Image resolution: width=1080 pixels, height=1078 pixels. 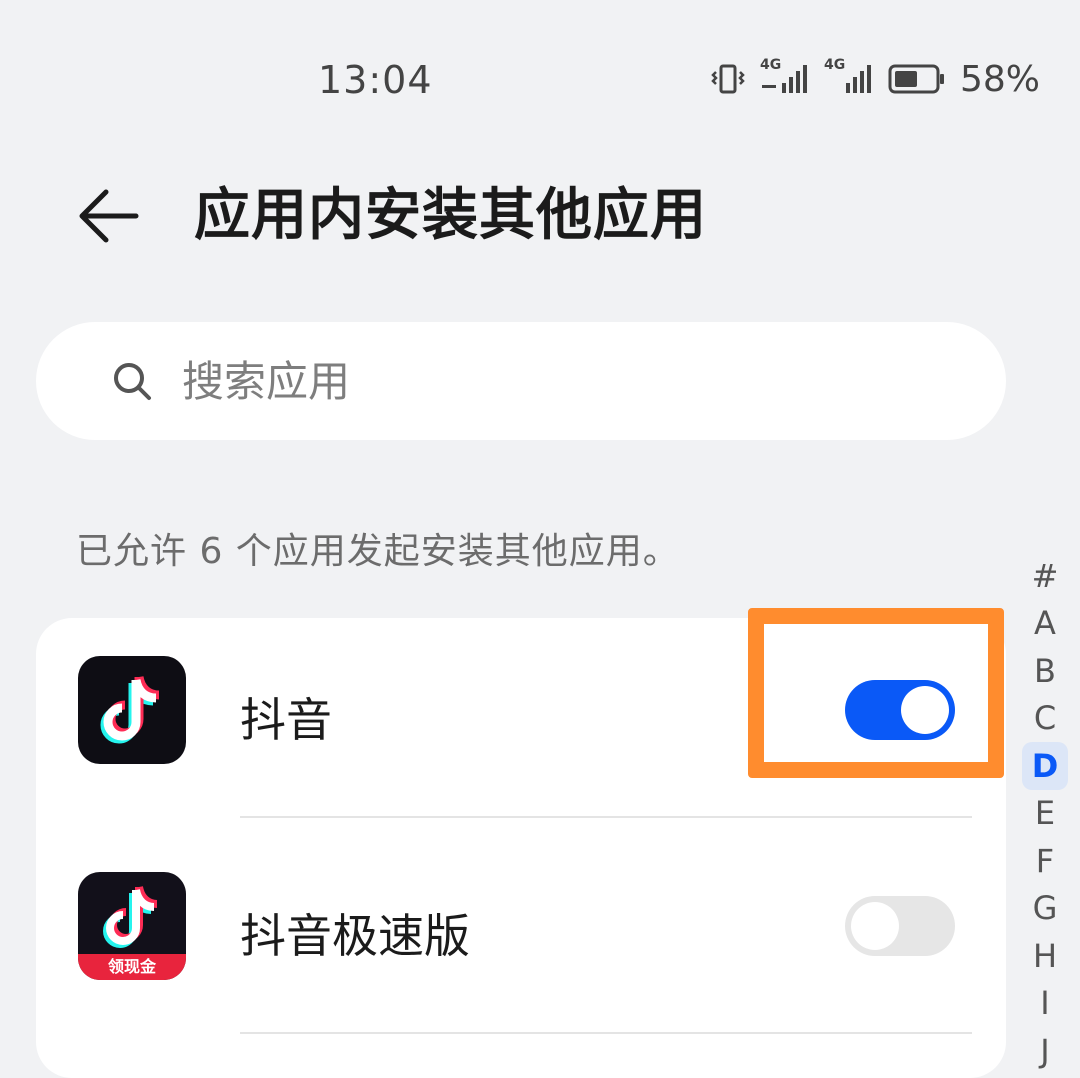 I want to click on back-button, so click(x=108, y=216).